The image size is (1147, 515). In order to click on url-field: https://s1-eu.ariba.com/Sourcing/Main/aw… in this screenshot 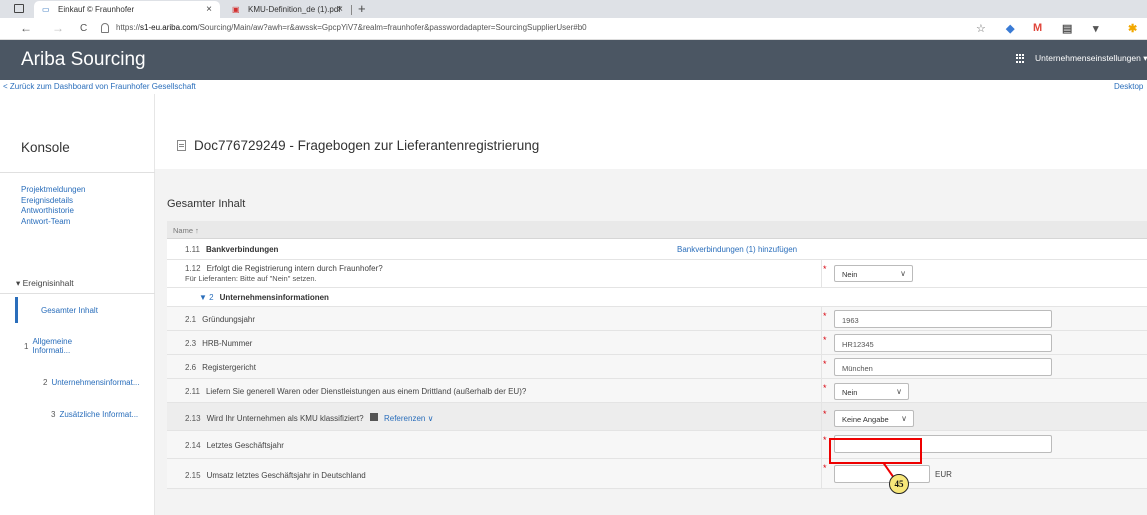, I will do `click(351, 27)`.